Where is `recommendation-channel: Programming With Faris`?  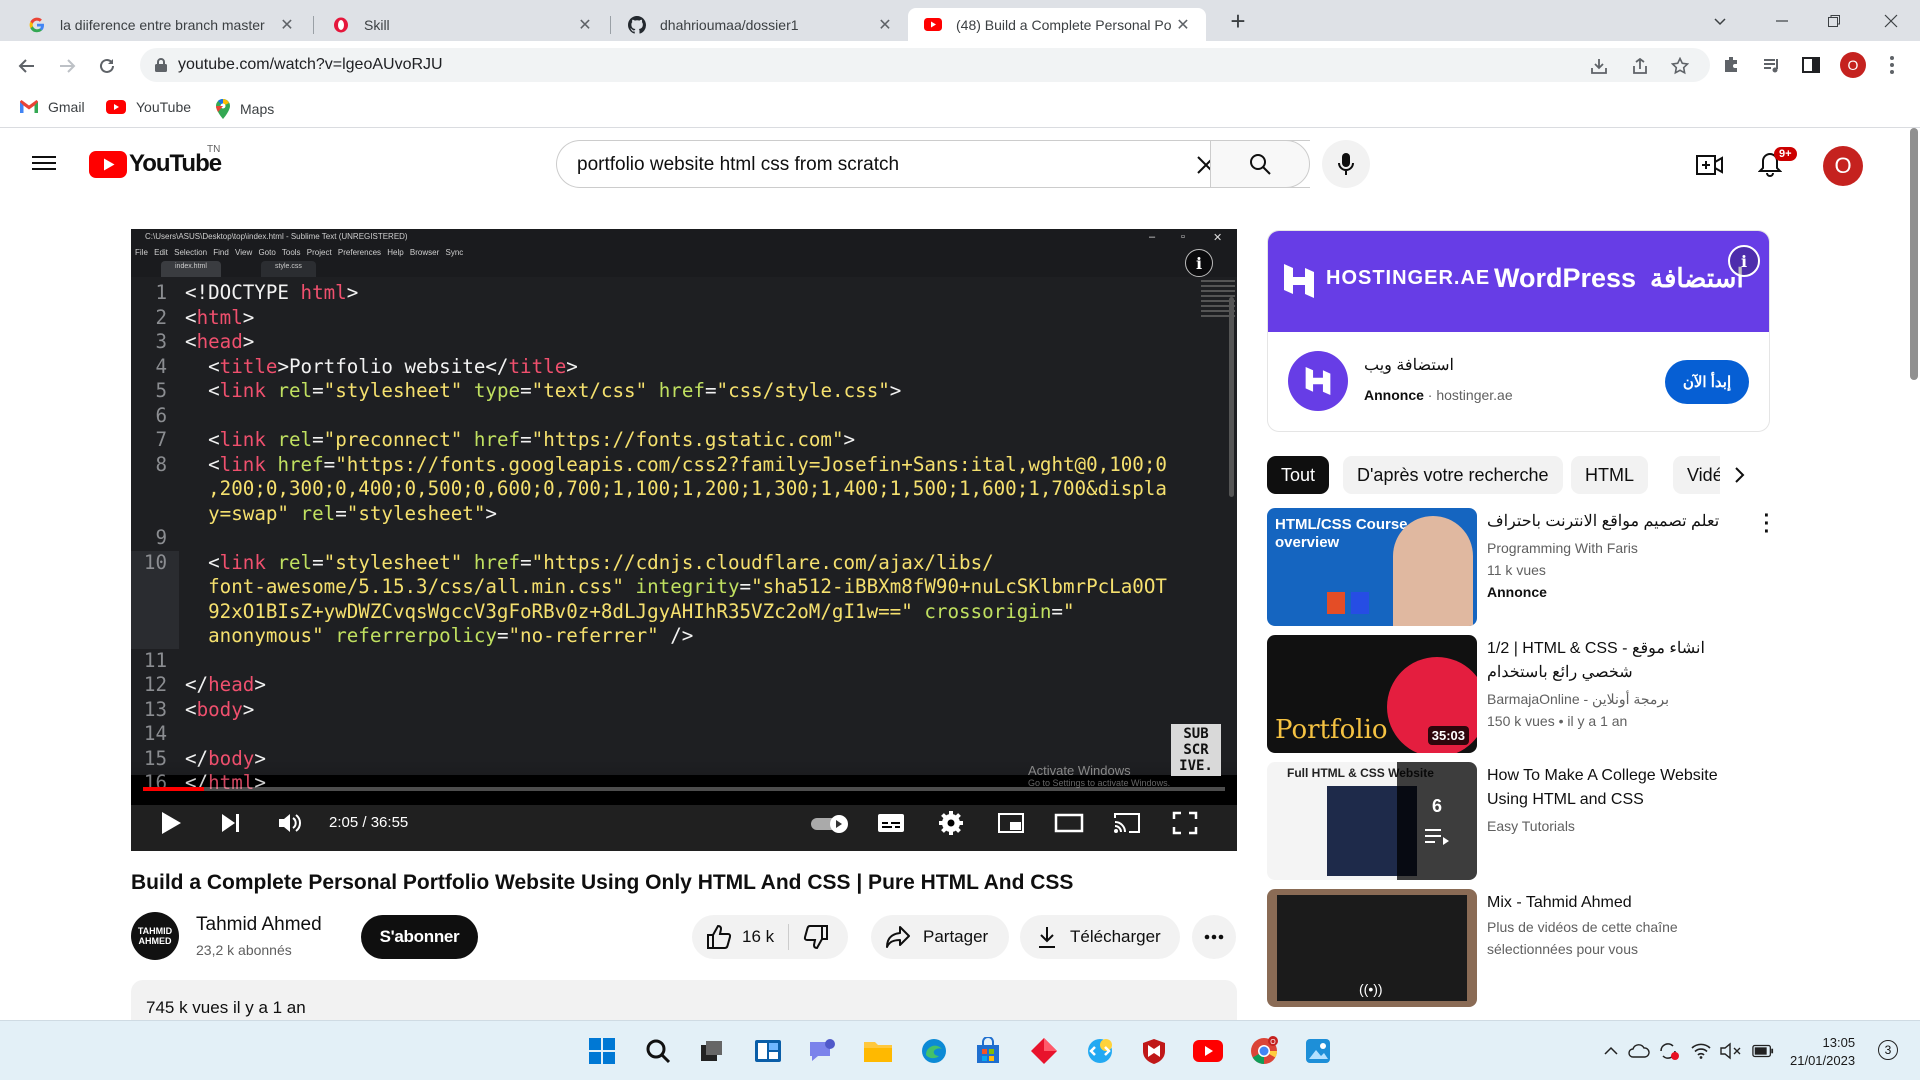 recommendation-channel: Programming With Faris is located at coordinates (1562, 548).